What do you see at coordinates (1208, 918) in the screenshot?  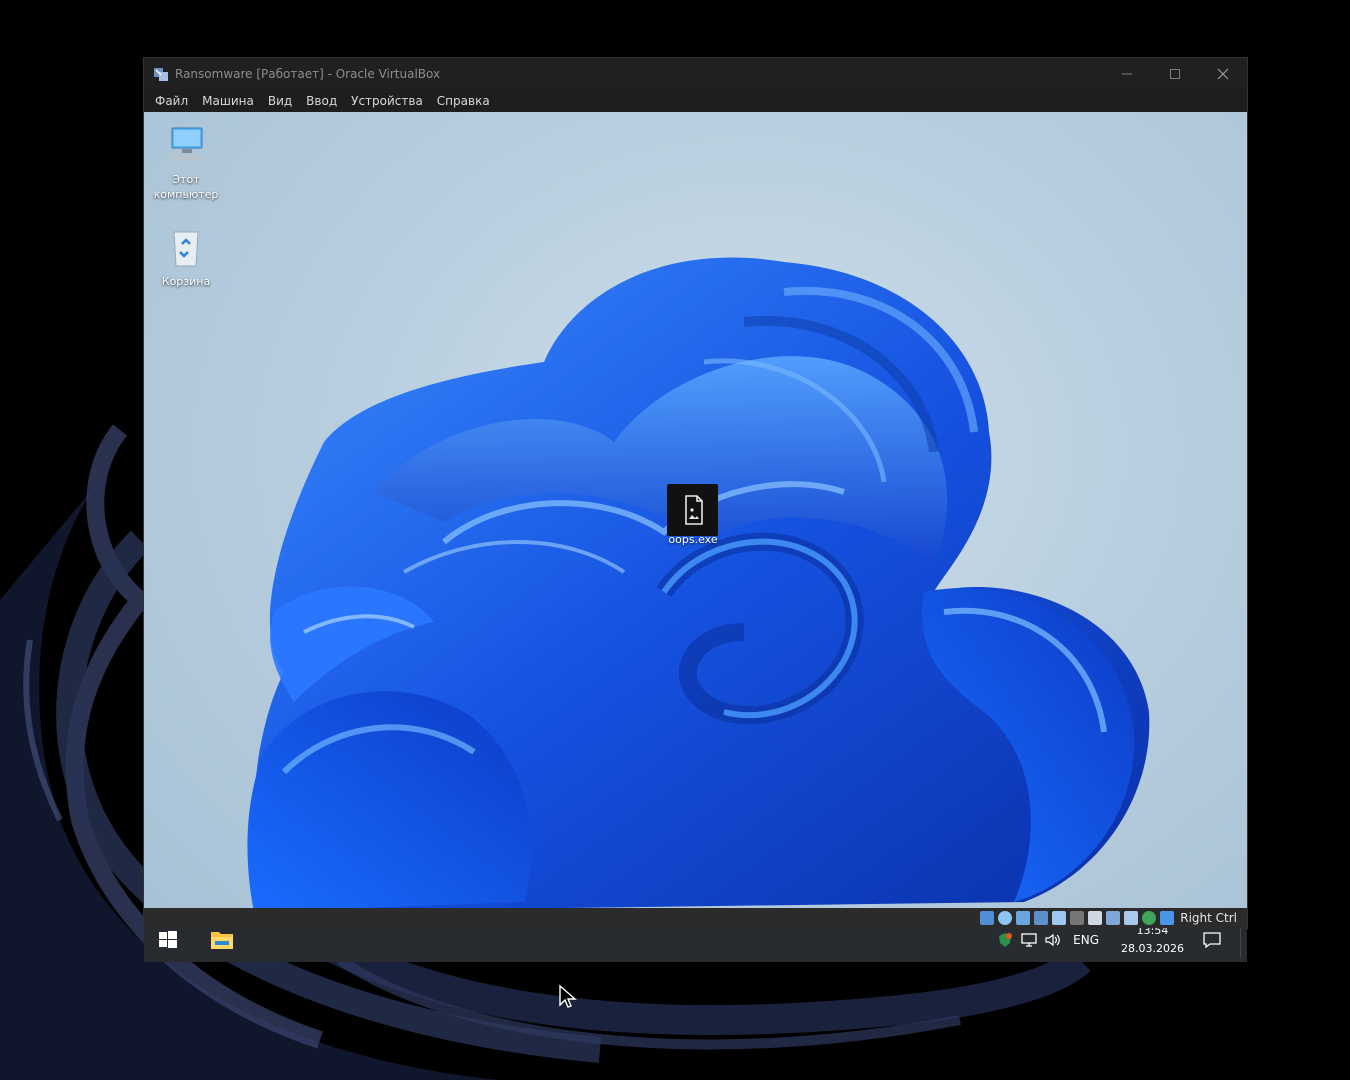 I see `host-key-label: Right Ctrl` at bounding box center [1208, 918].